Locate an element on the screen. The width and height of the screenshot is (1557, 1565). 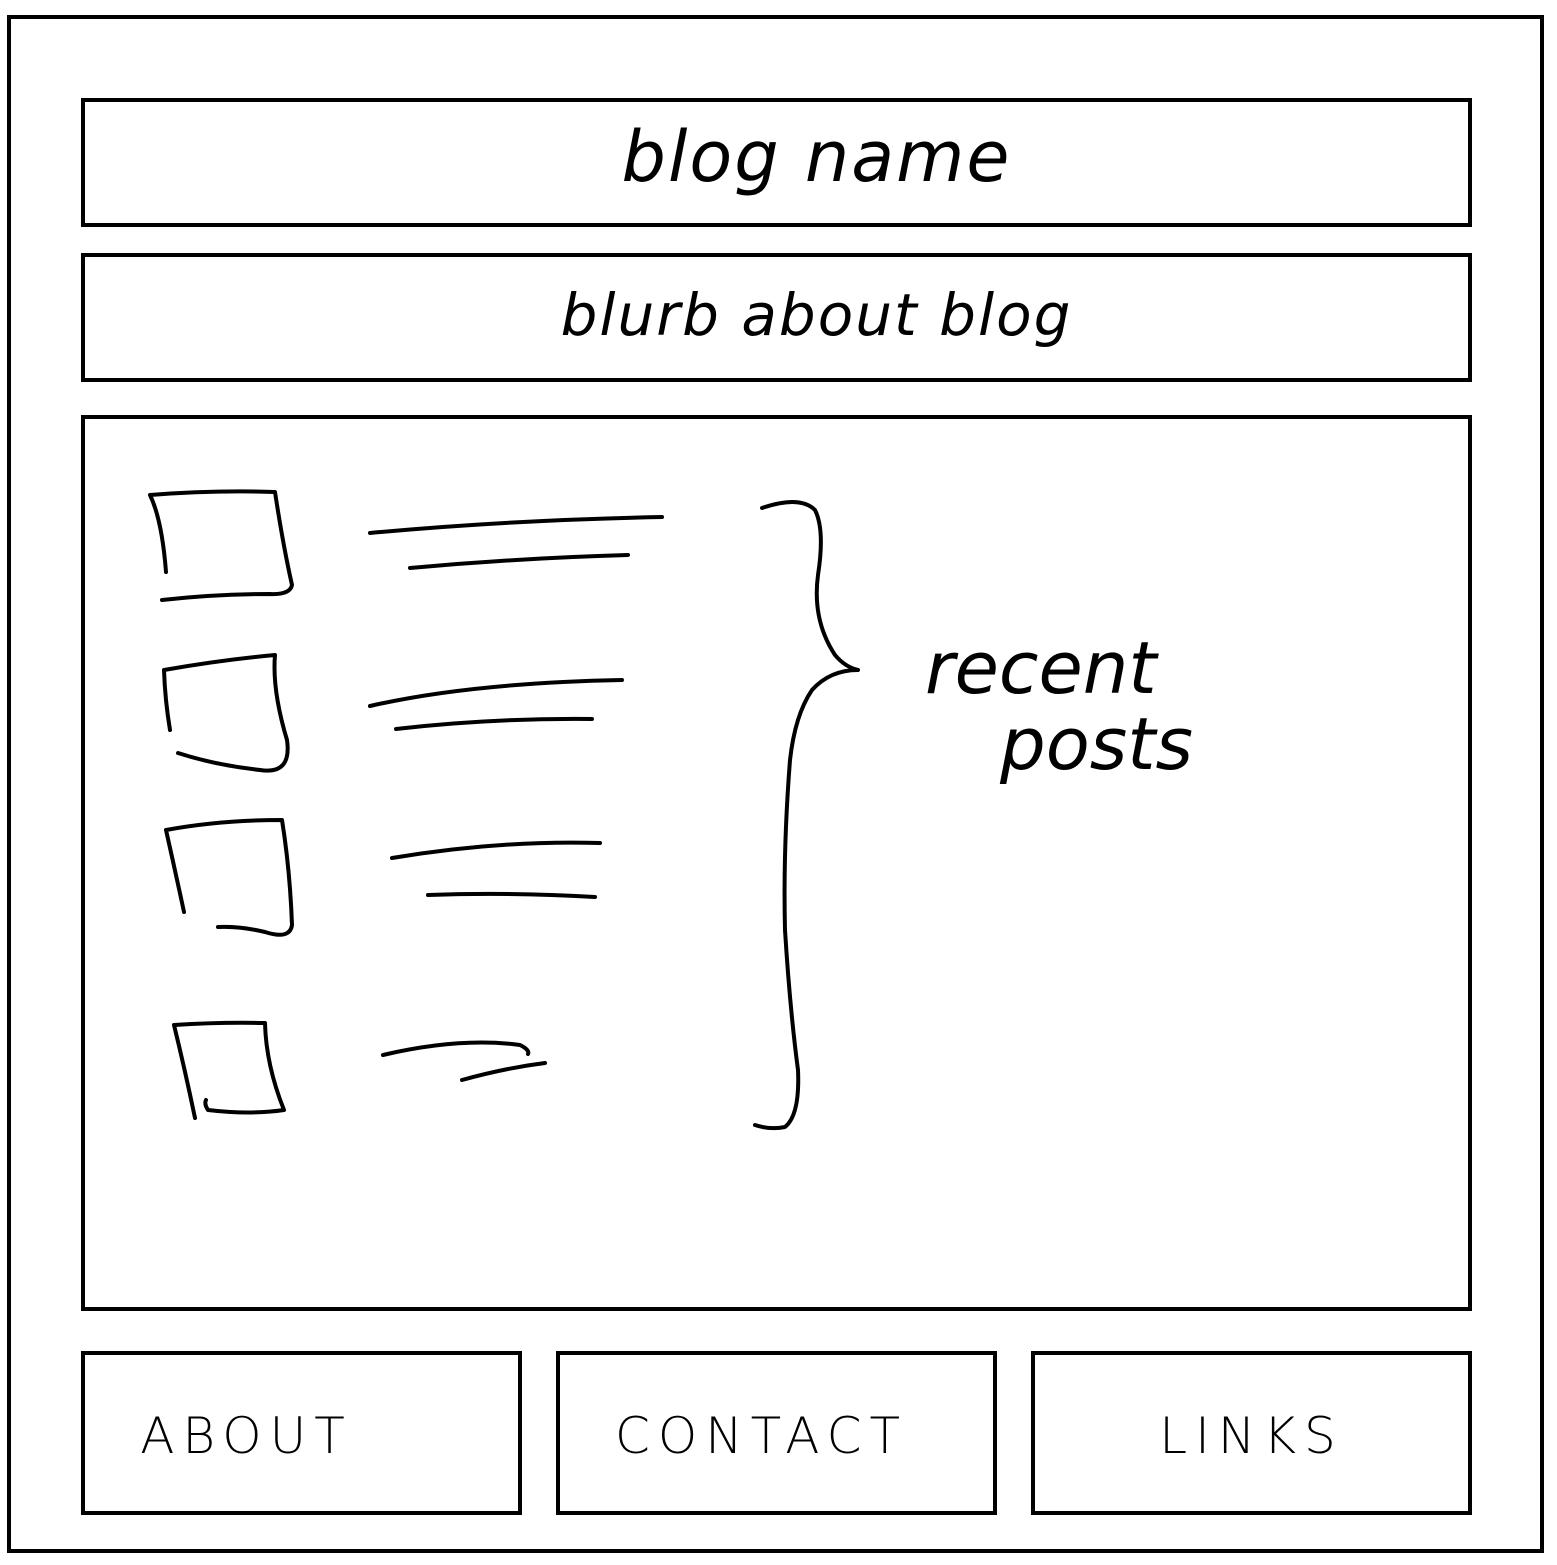
blog-header: blog name is located at coordinates (776, 162).